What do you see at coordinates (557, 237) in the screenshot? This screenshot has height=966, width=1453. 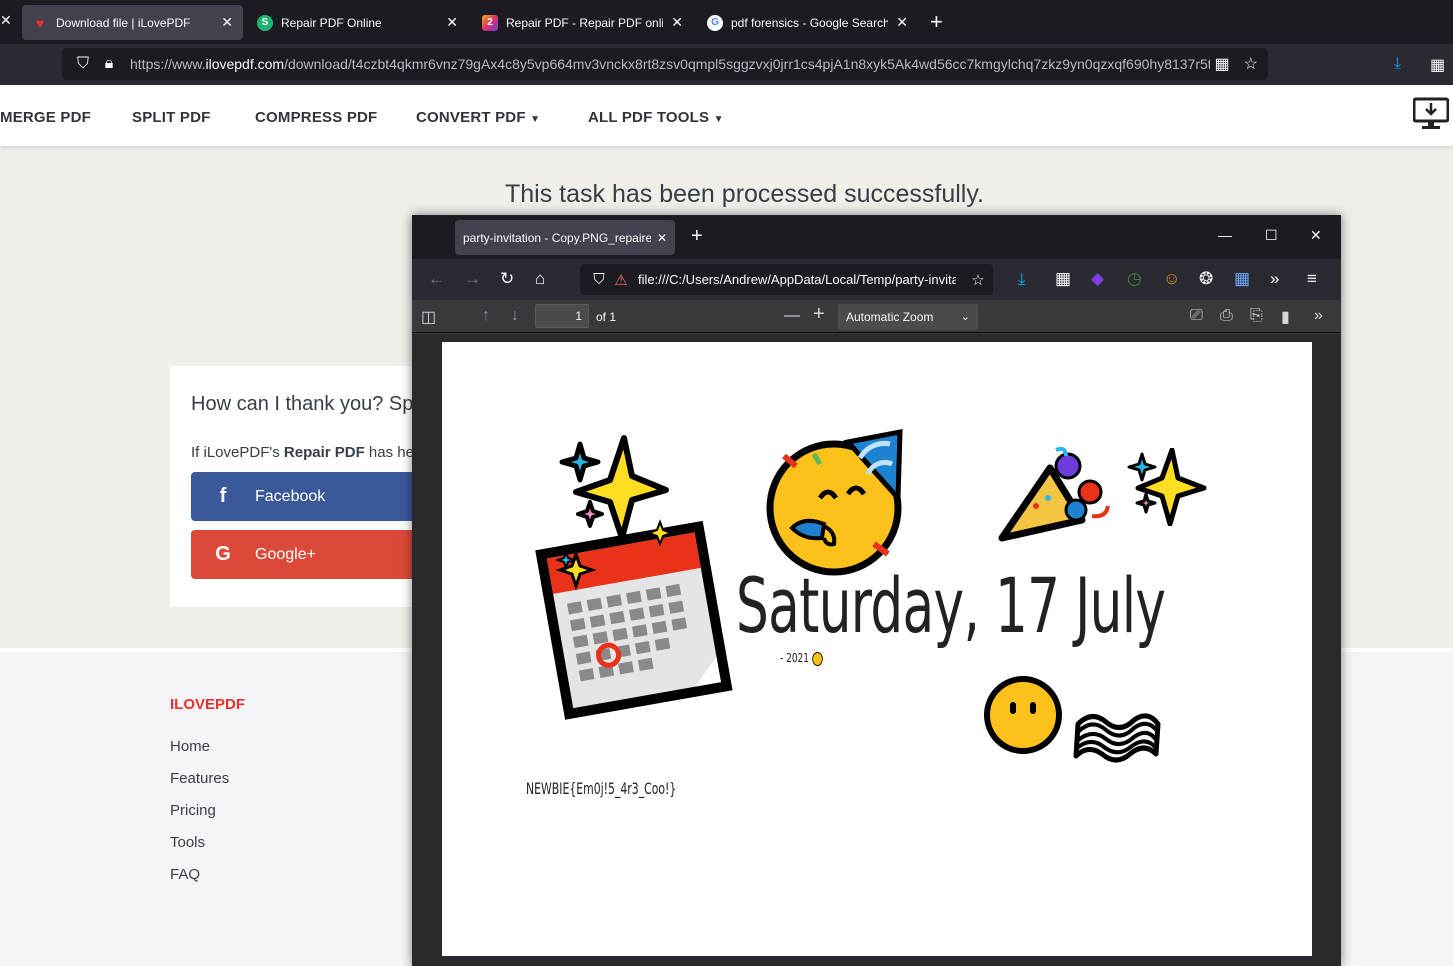 I see `tab-title: party-invitation - Copy.PNG_repaired.pdf` at bounding box center [557, 237].